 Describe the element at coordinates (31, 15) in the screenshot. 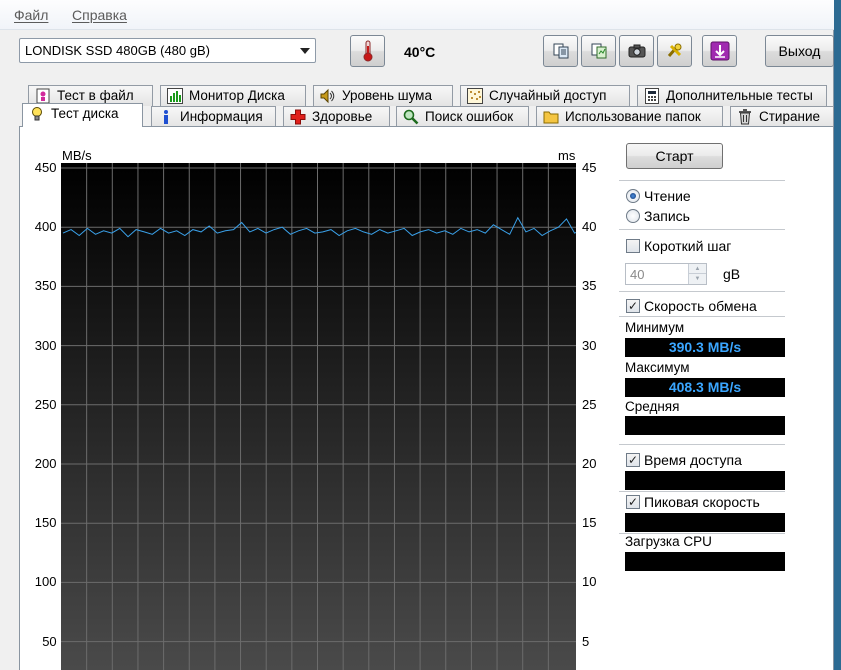

I see `menu-file: Файл` at that location.